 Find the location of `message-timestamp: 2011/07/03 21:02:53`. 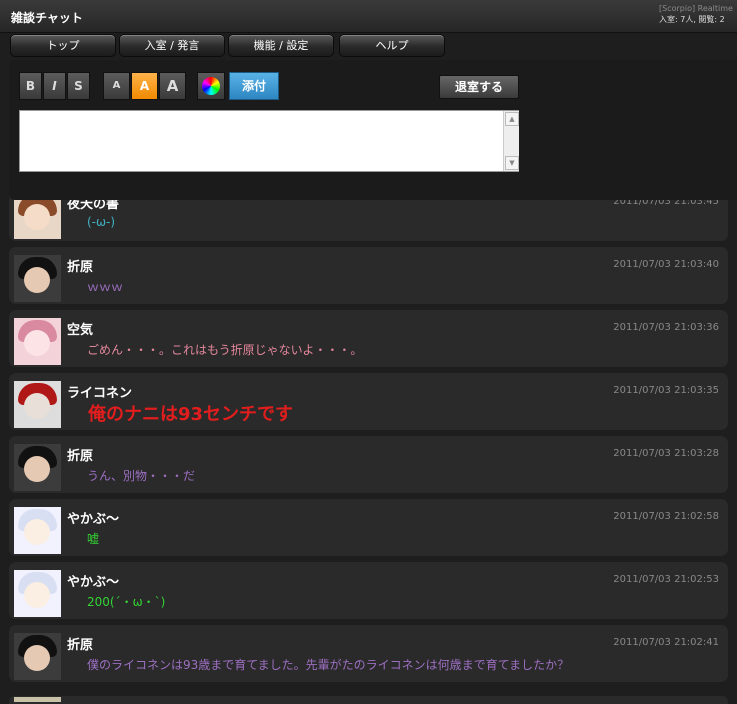

message-timestamp: 2011/07/03 21:02:53 is located at coordinates (666, 579).